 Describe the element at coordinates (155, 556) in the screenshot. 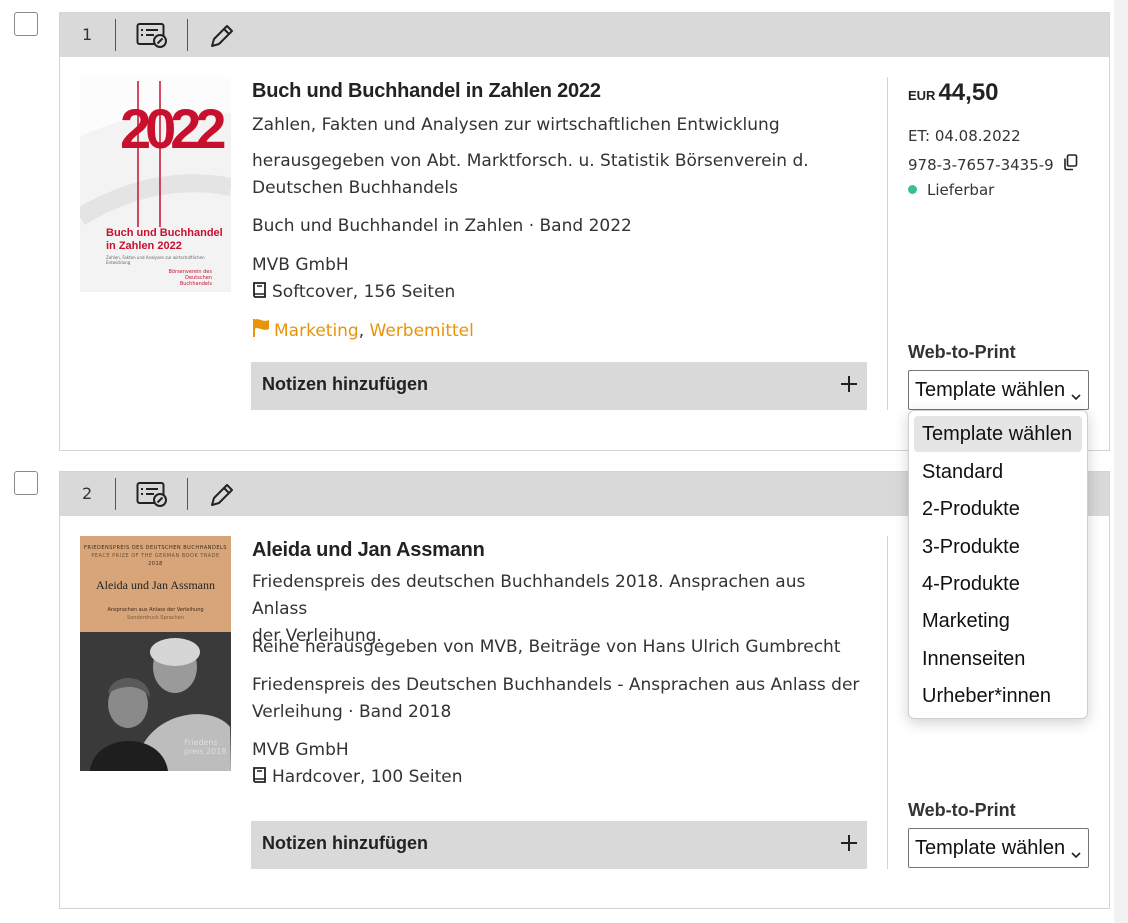

I see `cover-header: PEACE PRIZE OF THE GERMAN BOOK TRADE` at that location.